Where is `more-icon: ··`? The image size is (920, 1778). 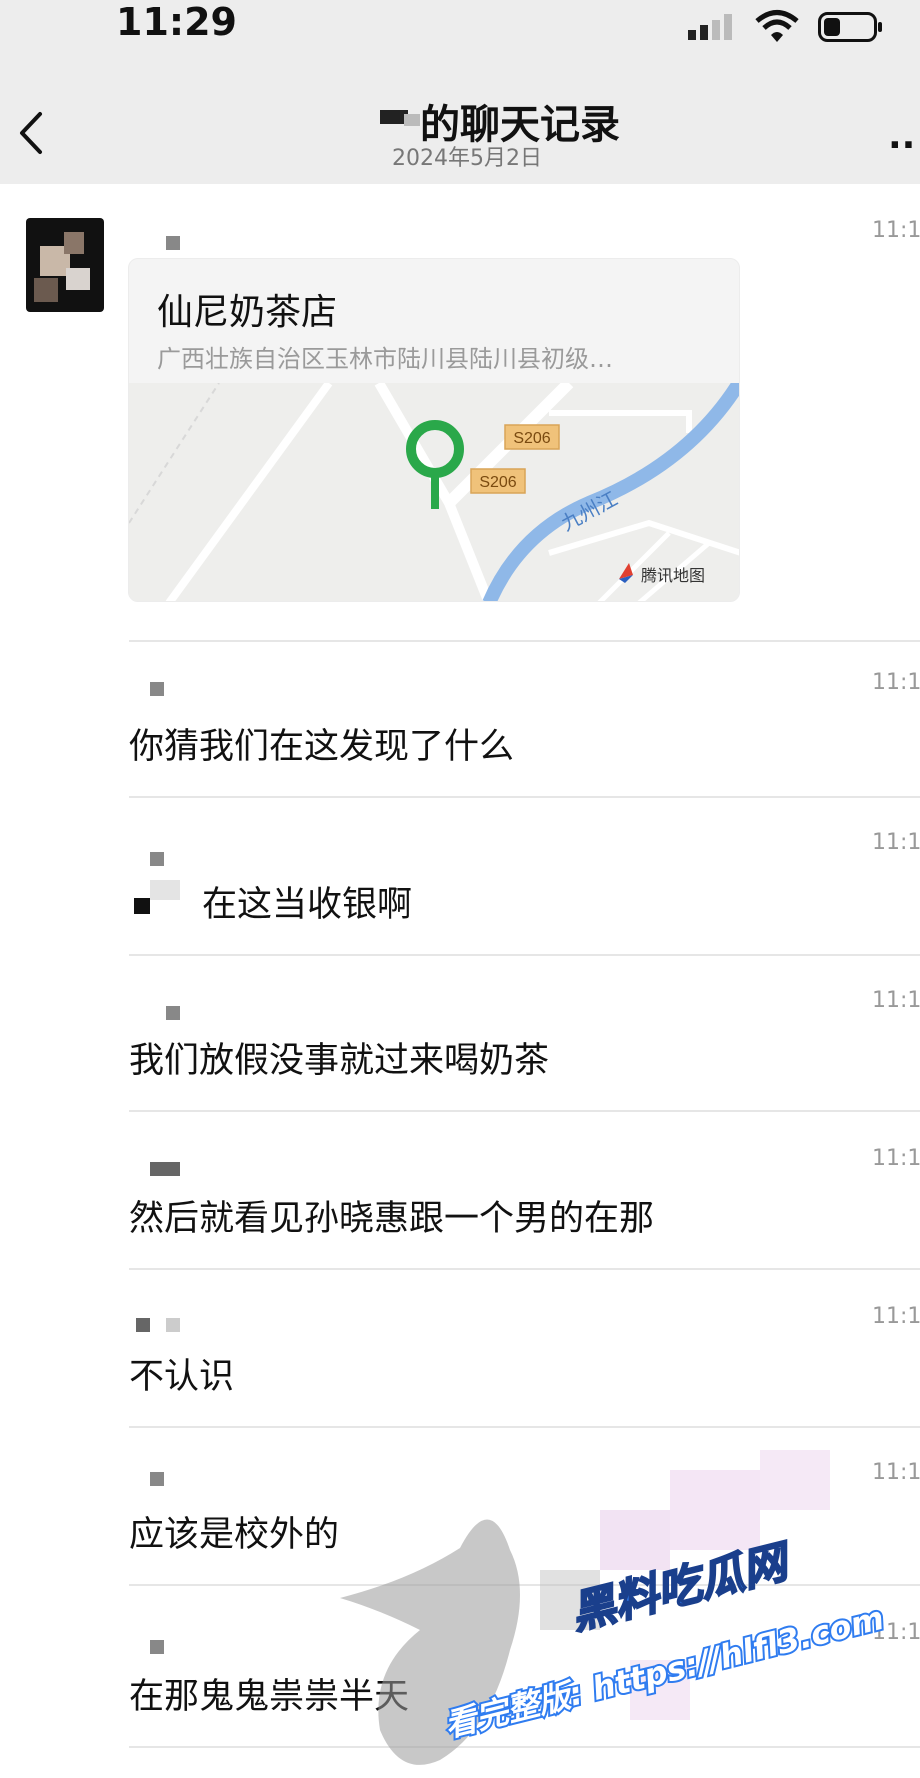
more-icon: ·· is located at coordinates (901, 146).